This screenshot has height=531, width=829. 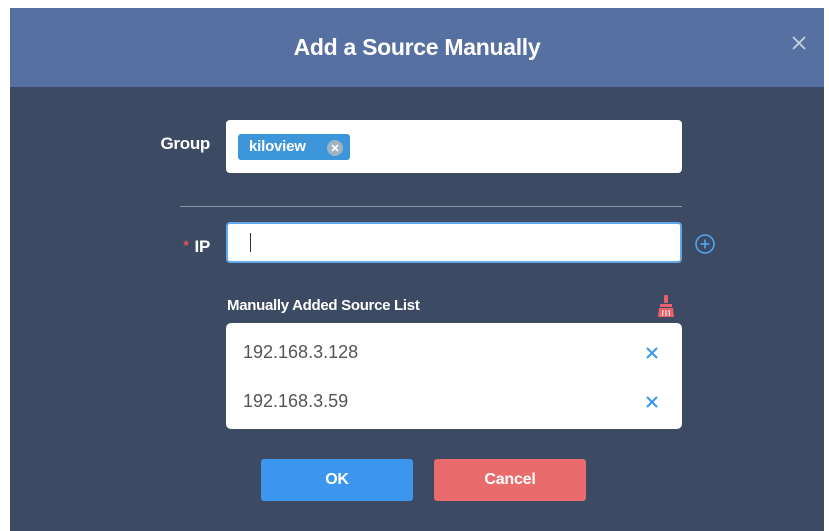 What do you see at coordinates (277, 146) in the screenshot?
I see `group-tag-label: kiloview` at bounding box center [277, 146].